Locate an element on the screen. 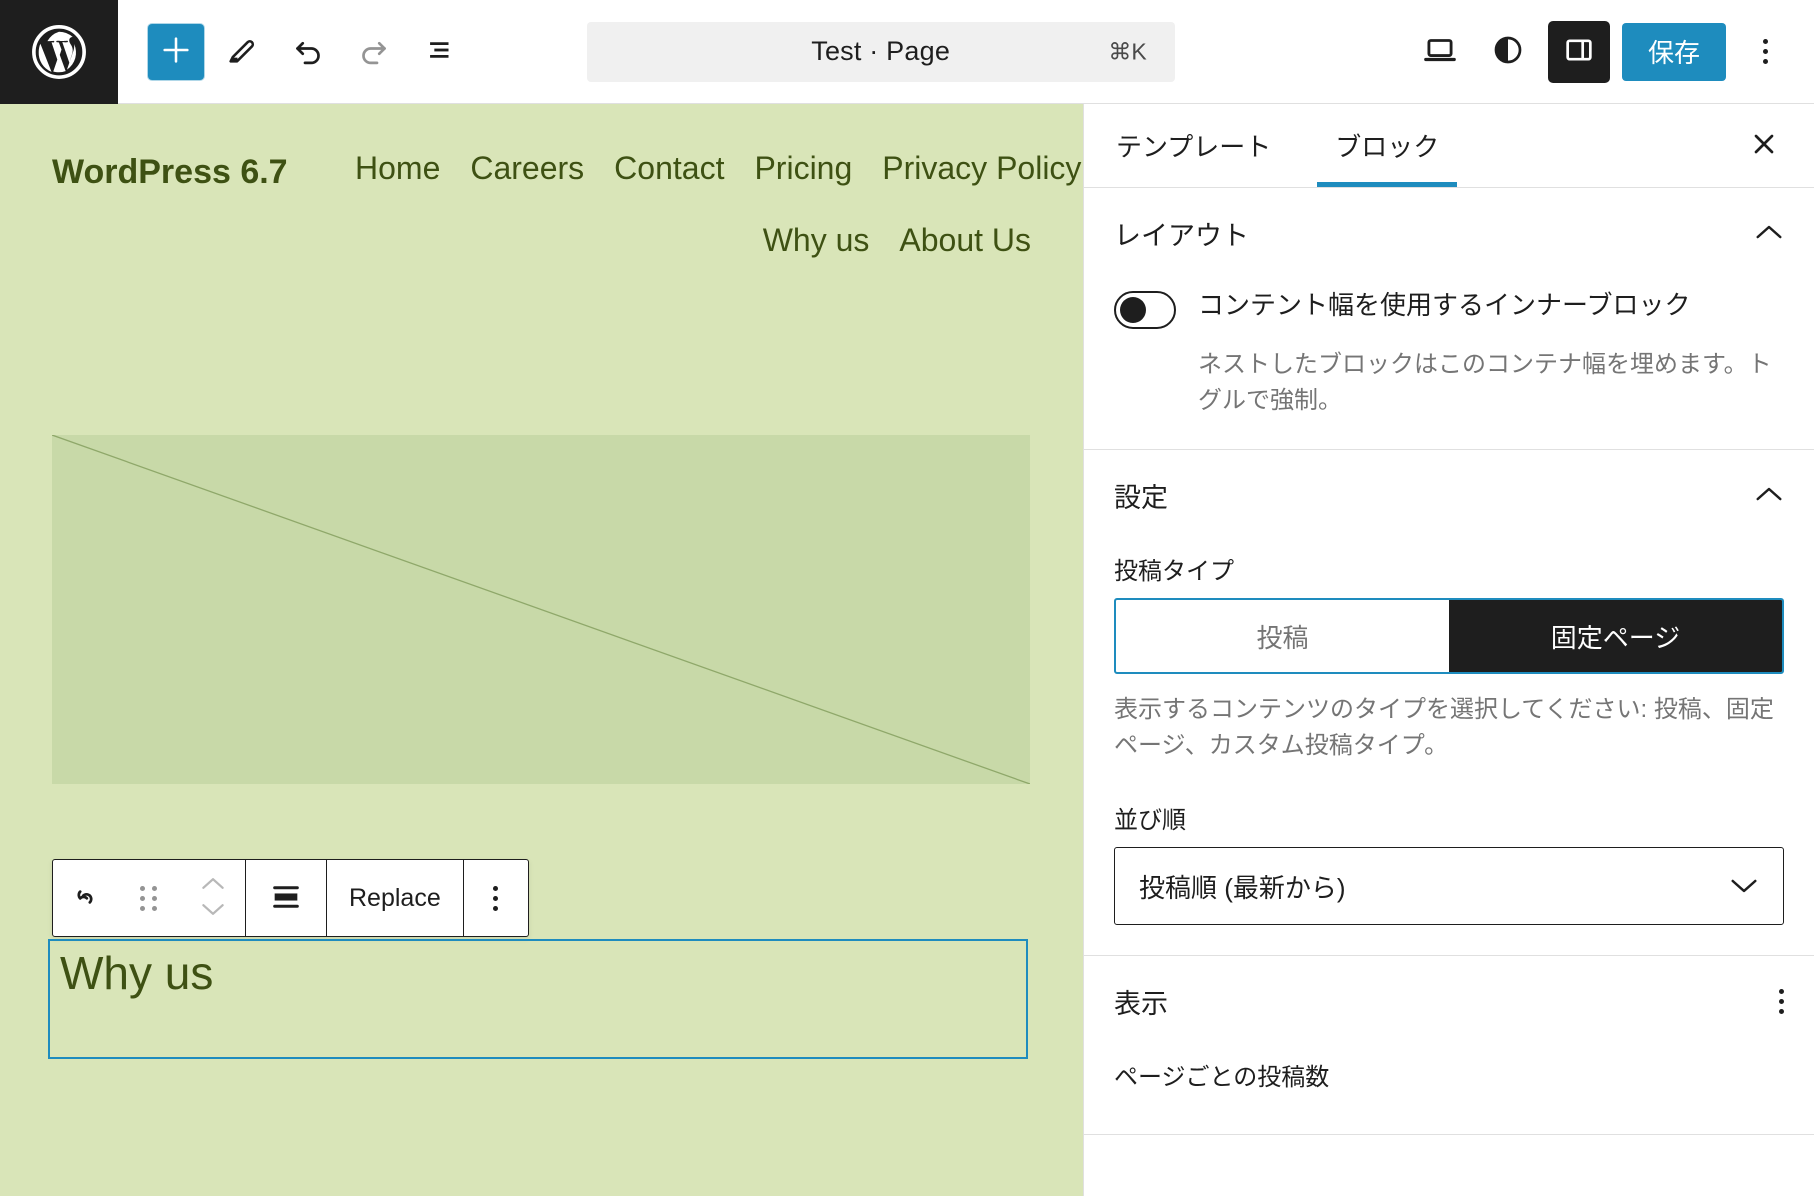 The height and width of the screenshot is (1196, 1814). editor-top-bar: Test · Page ⌘K 保存 is located at coordinates (907, 52).